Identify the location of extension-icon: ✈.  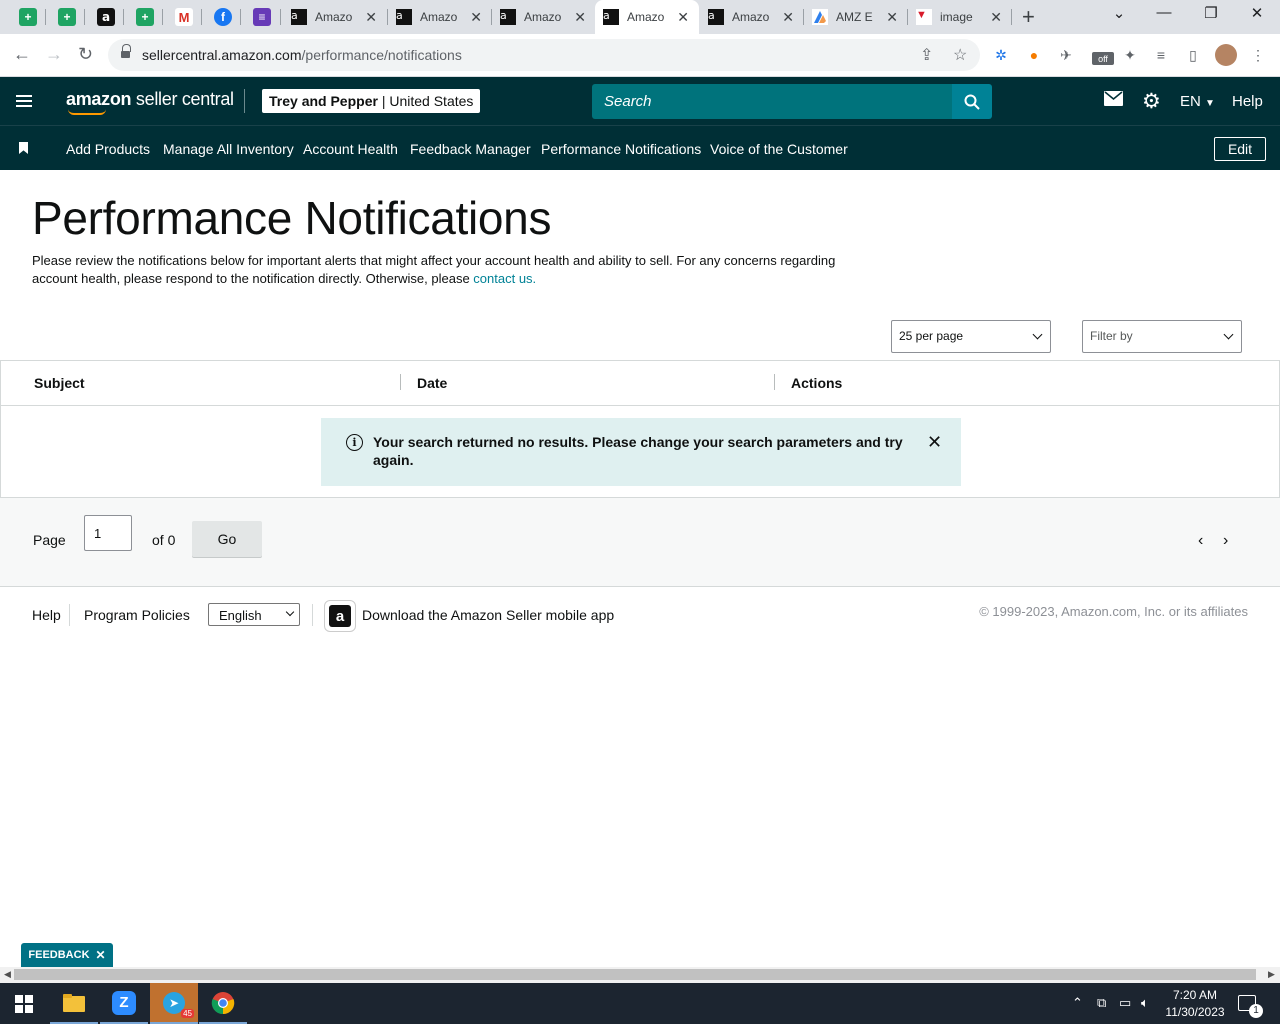
(1066, 55).